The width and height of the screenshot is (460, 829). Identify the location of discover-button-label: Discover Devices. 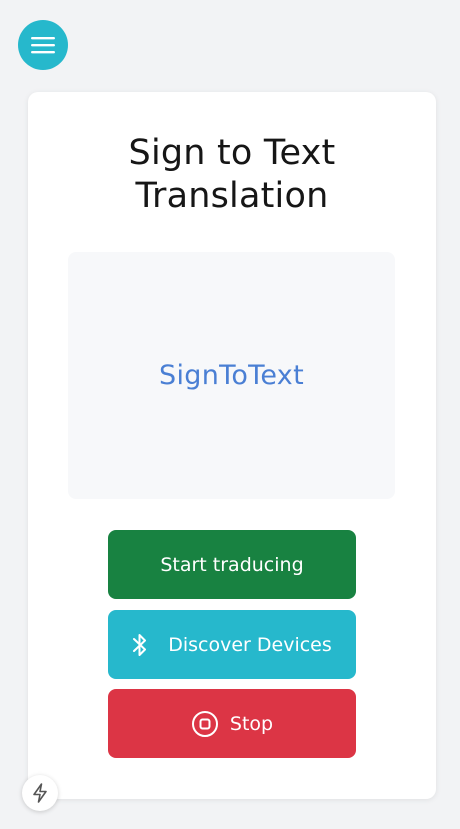
(250, 644).